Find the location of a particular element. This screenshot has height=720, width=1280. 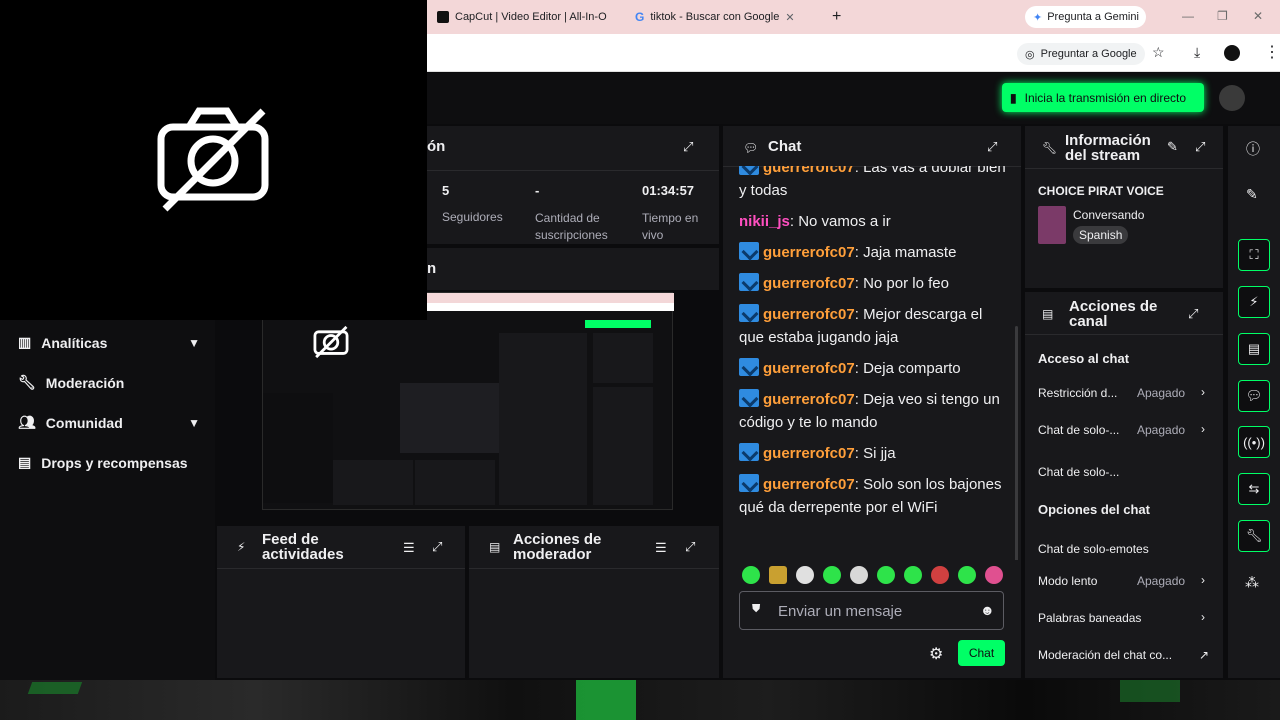

live-icon: ▮ is located at coordinates (1013, 97).